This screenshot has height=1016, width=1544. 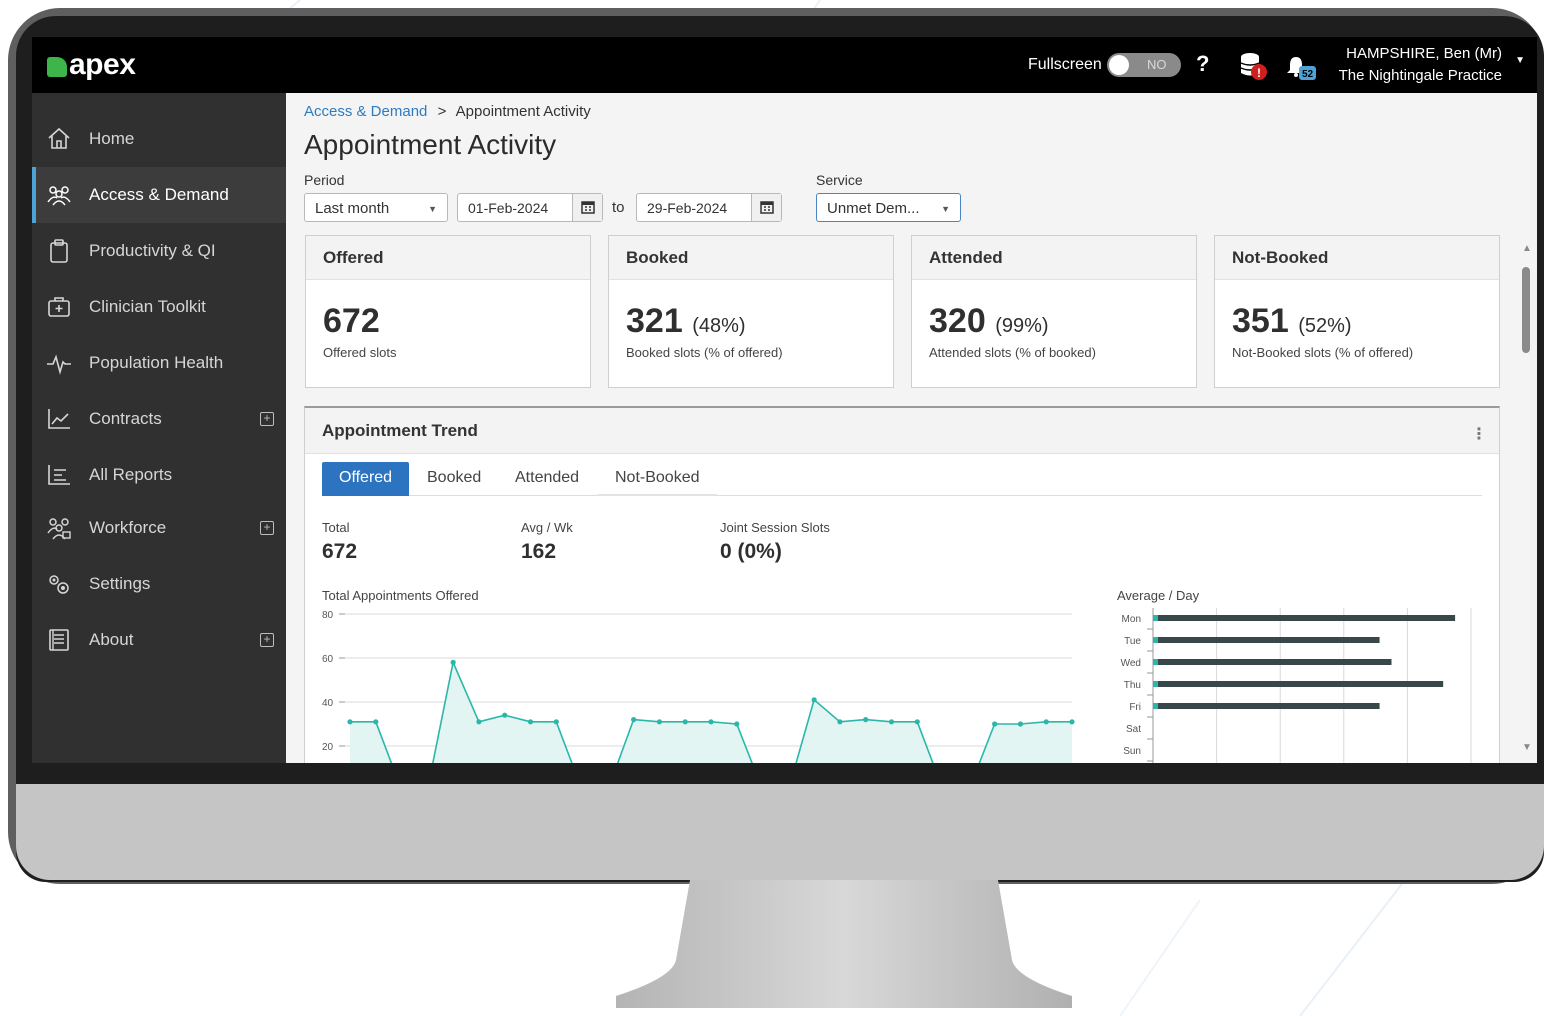 I want to click on page-title: Appointment Activity, so click(x=430, y=144).